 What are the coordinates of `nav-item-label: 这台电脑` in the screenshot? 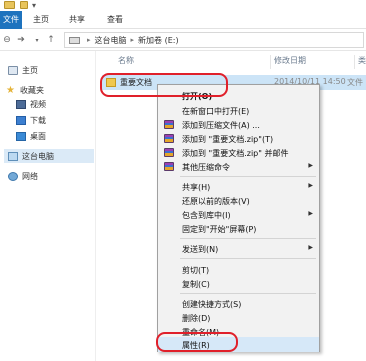 It's located at (38, 156).